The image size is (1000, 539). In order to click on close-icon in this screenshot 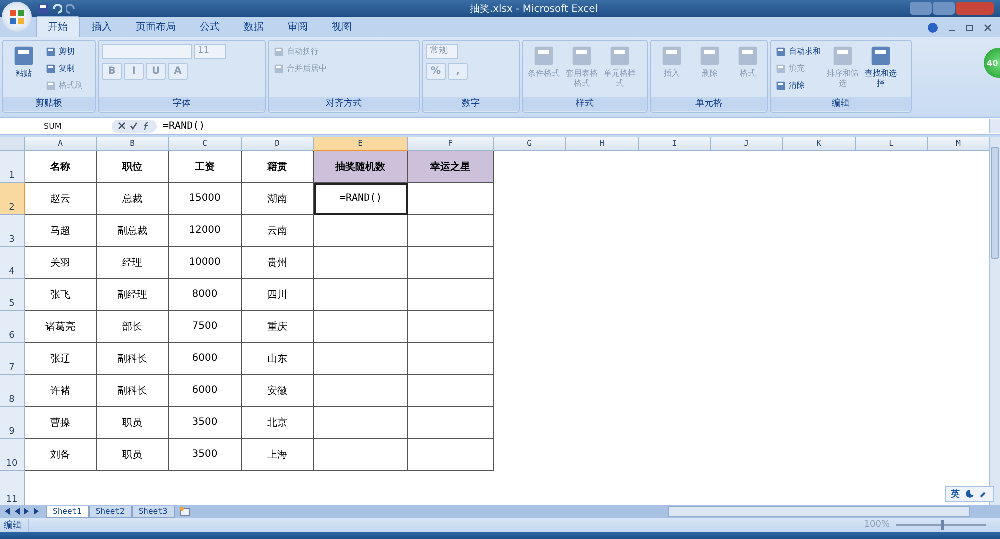, I will do `click(988, 28)`.